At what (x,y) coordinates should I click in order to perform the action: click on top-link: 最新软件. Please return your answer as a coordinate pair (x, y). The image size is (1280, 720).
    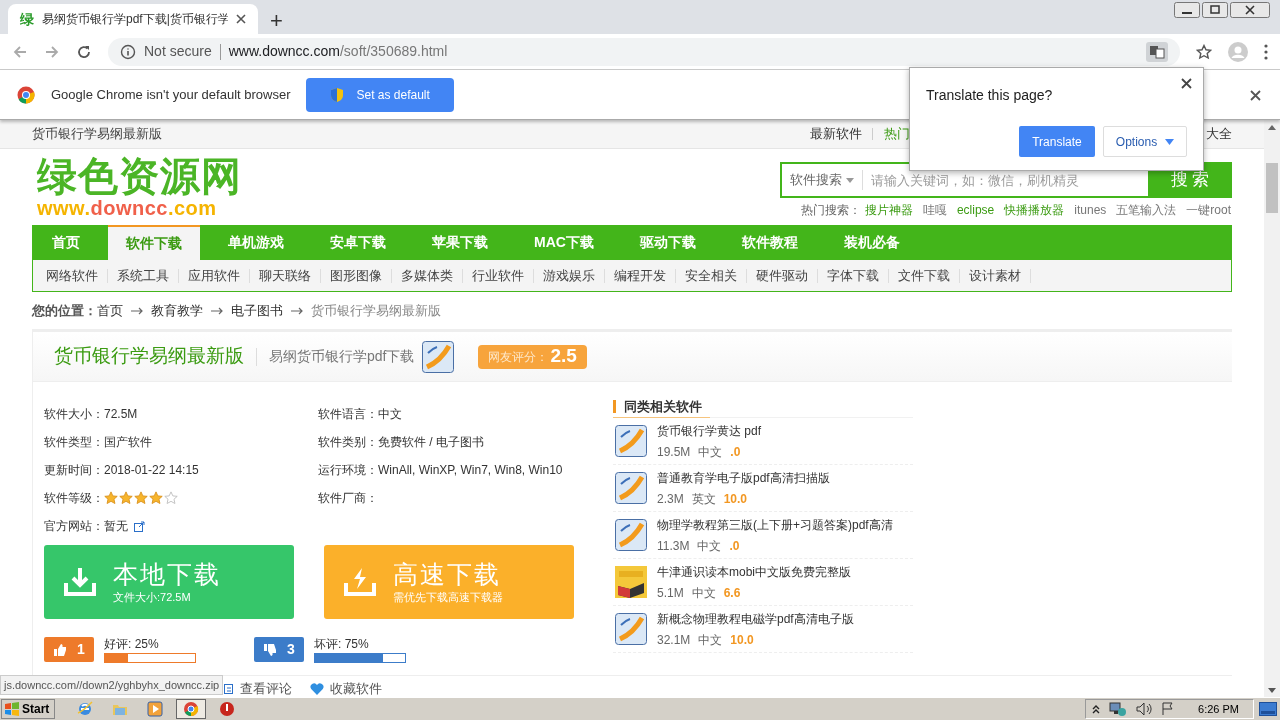
    Looking at the image, I should click on (836, 134).